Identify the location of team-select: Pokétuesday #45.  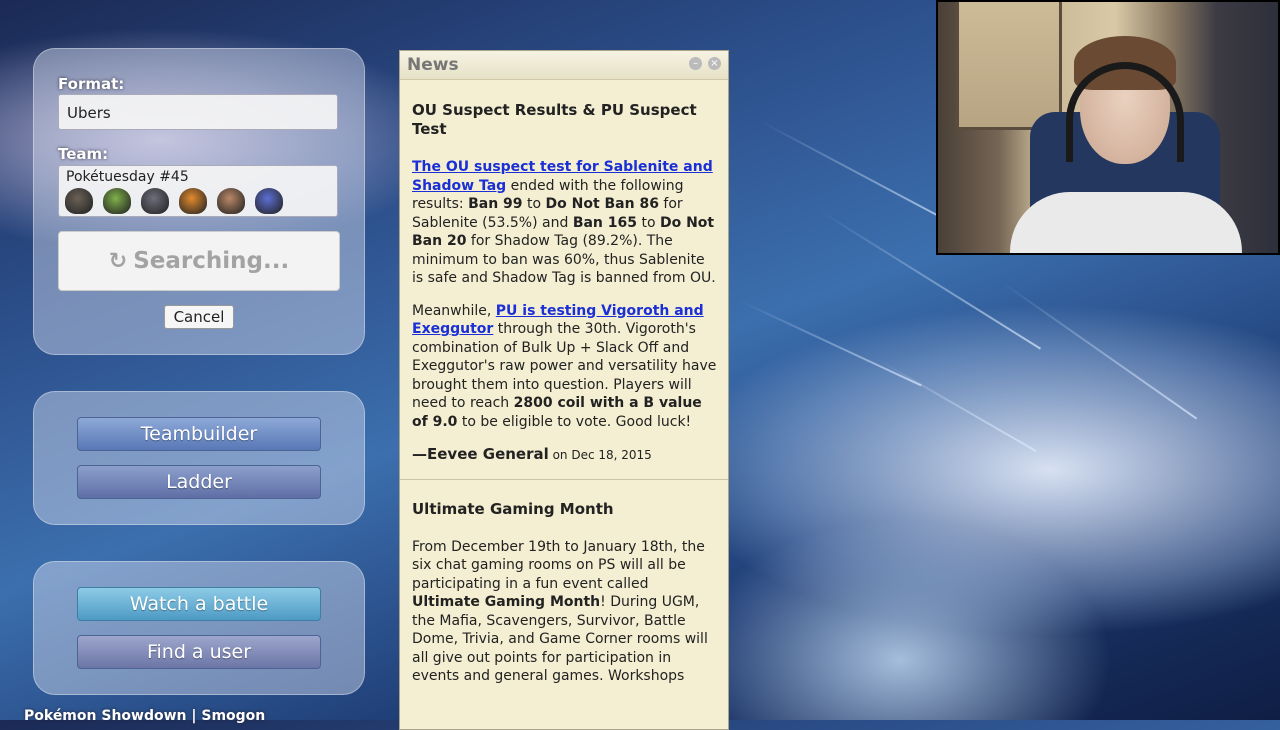
(198, 191).